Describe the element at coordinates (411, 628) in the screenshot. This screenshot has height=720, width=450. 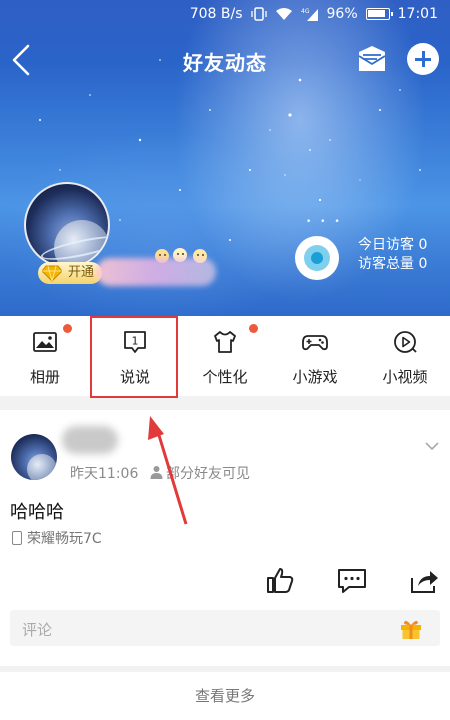
I see `gift-icon` at that location.